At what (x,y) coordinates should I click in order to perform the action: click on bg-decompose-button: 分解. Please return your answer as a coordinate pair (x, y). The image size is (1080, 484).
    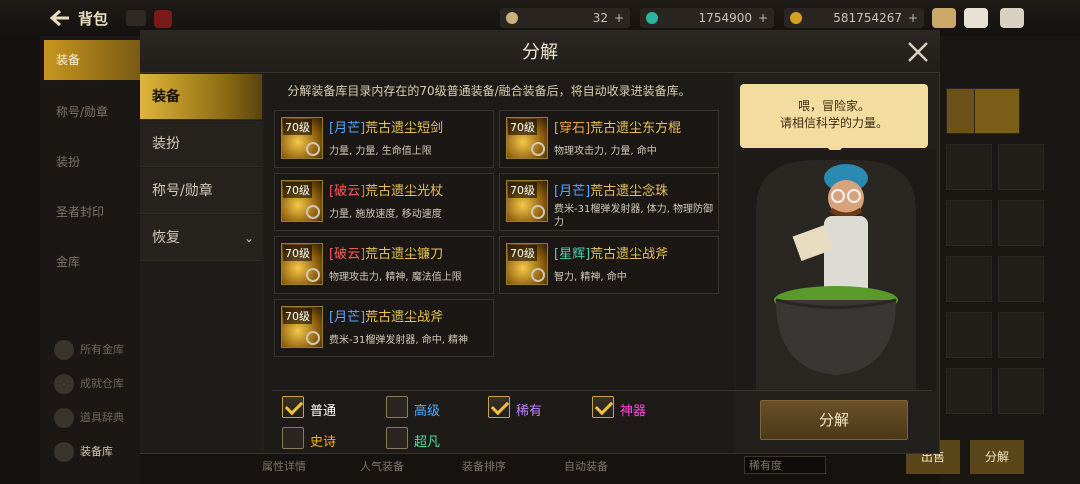
    Looking at the image, I should click on (997, 457).